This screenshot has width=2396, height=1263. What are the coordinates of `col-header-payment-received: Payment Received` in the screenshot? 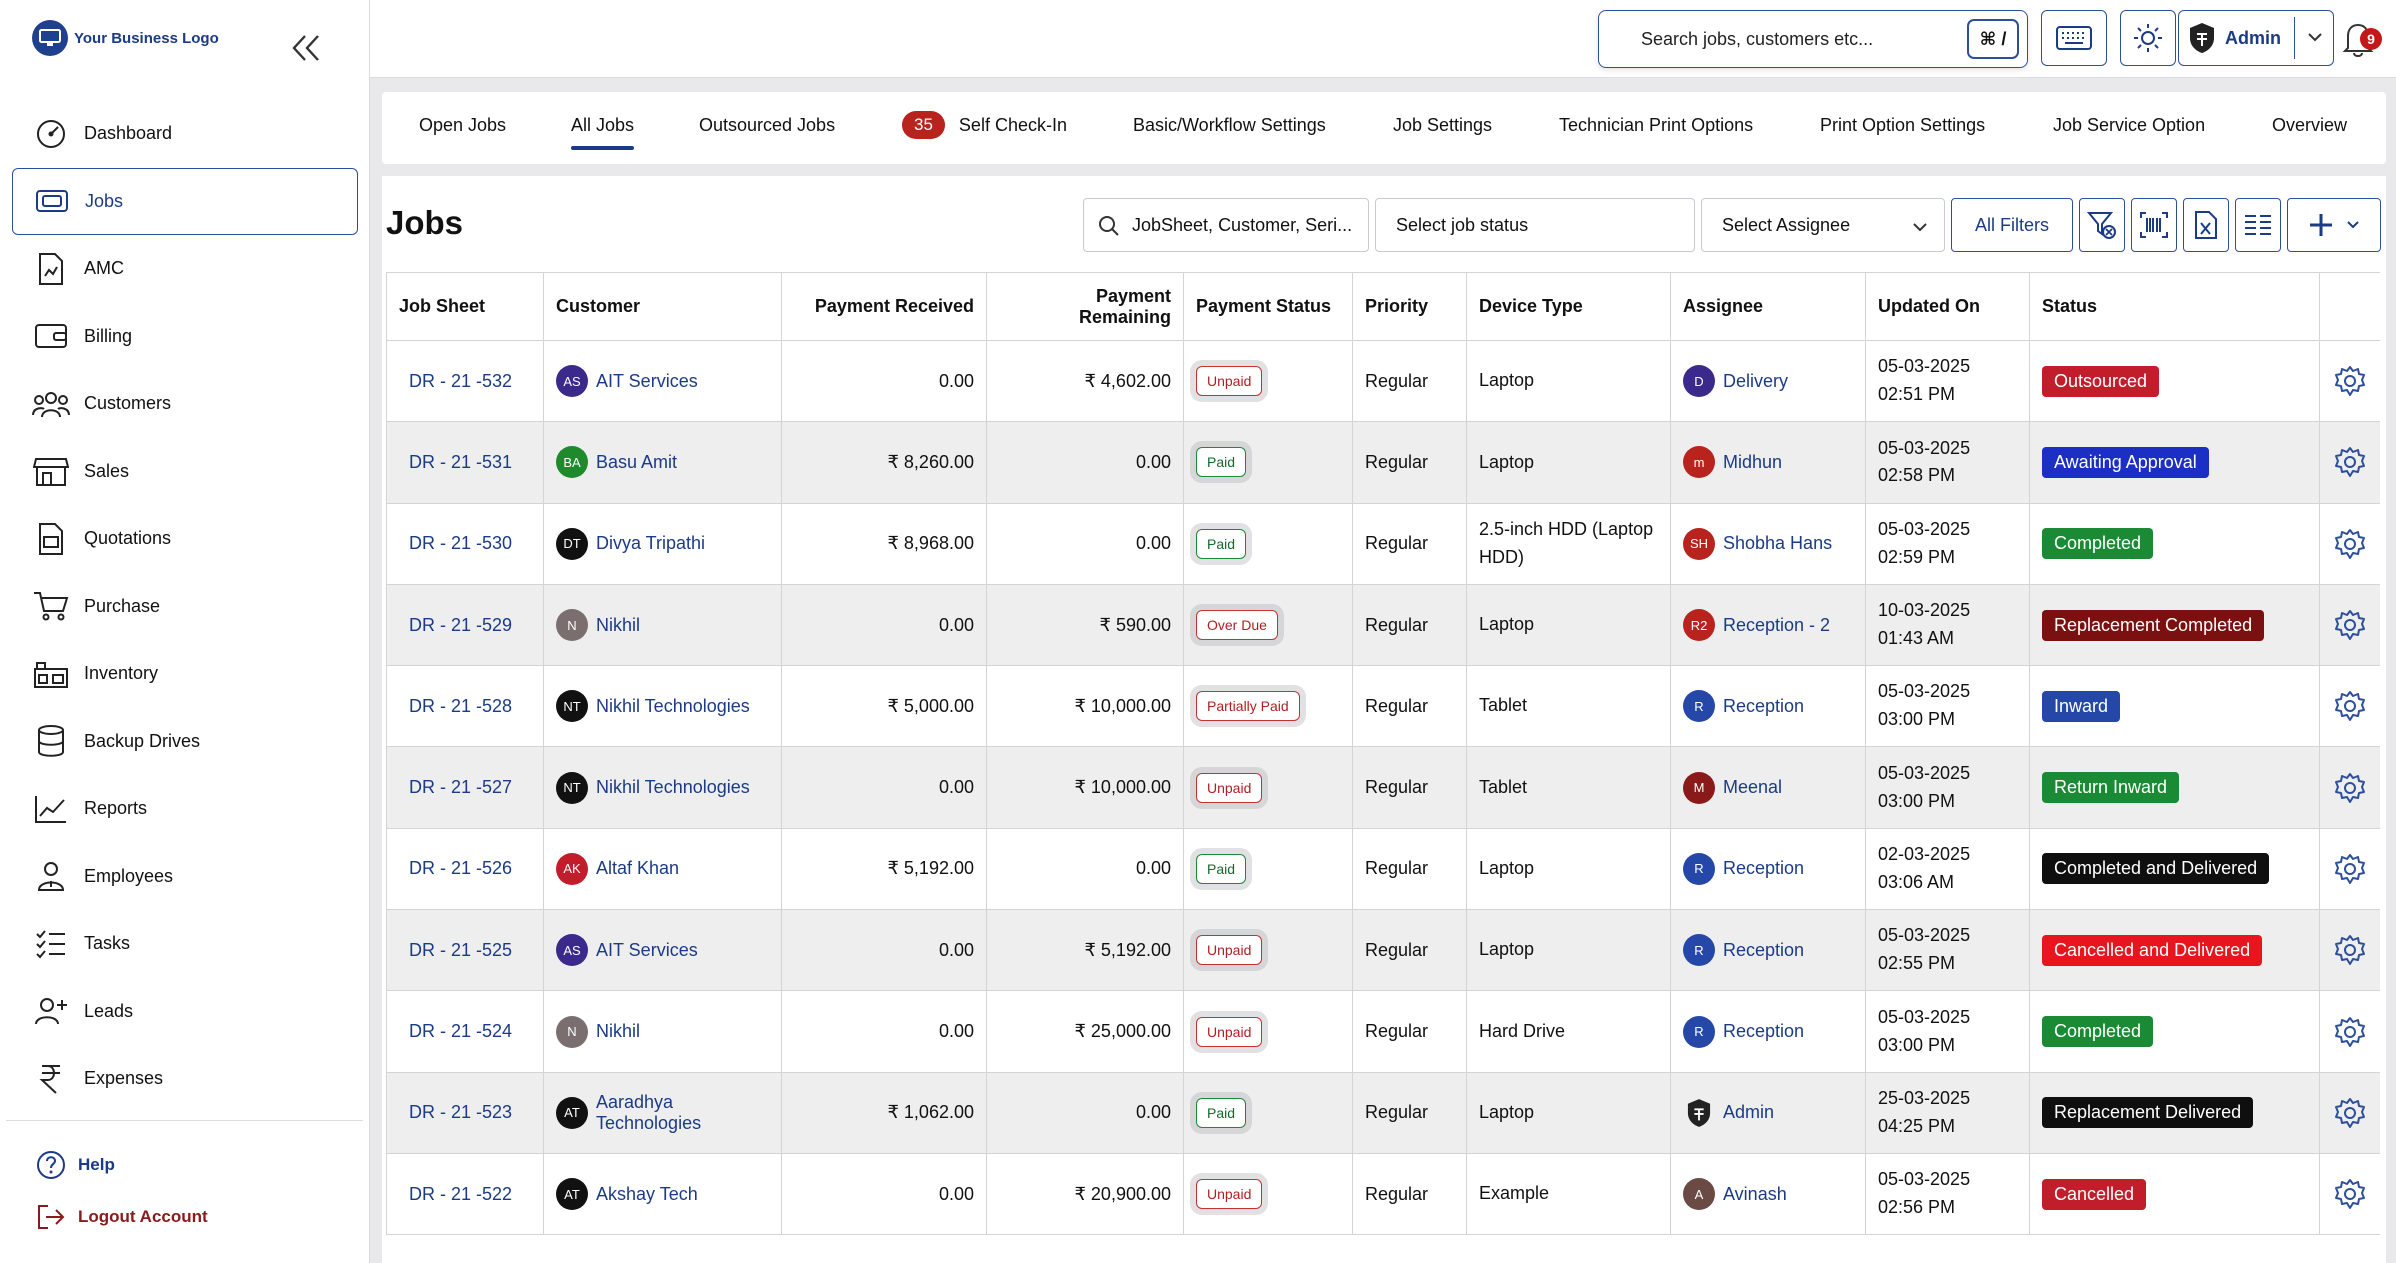 It's located at (884, 306).